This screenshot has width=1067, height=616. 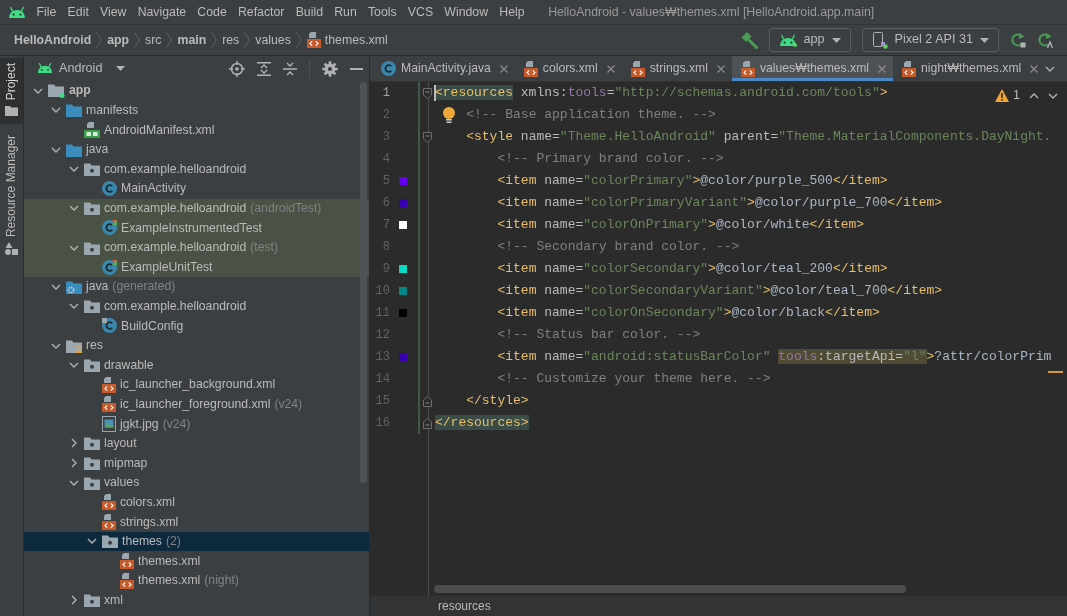 I want to click on menu-item: Refactor, so click(x=261, y=12).